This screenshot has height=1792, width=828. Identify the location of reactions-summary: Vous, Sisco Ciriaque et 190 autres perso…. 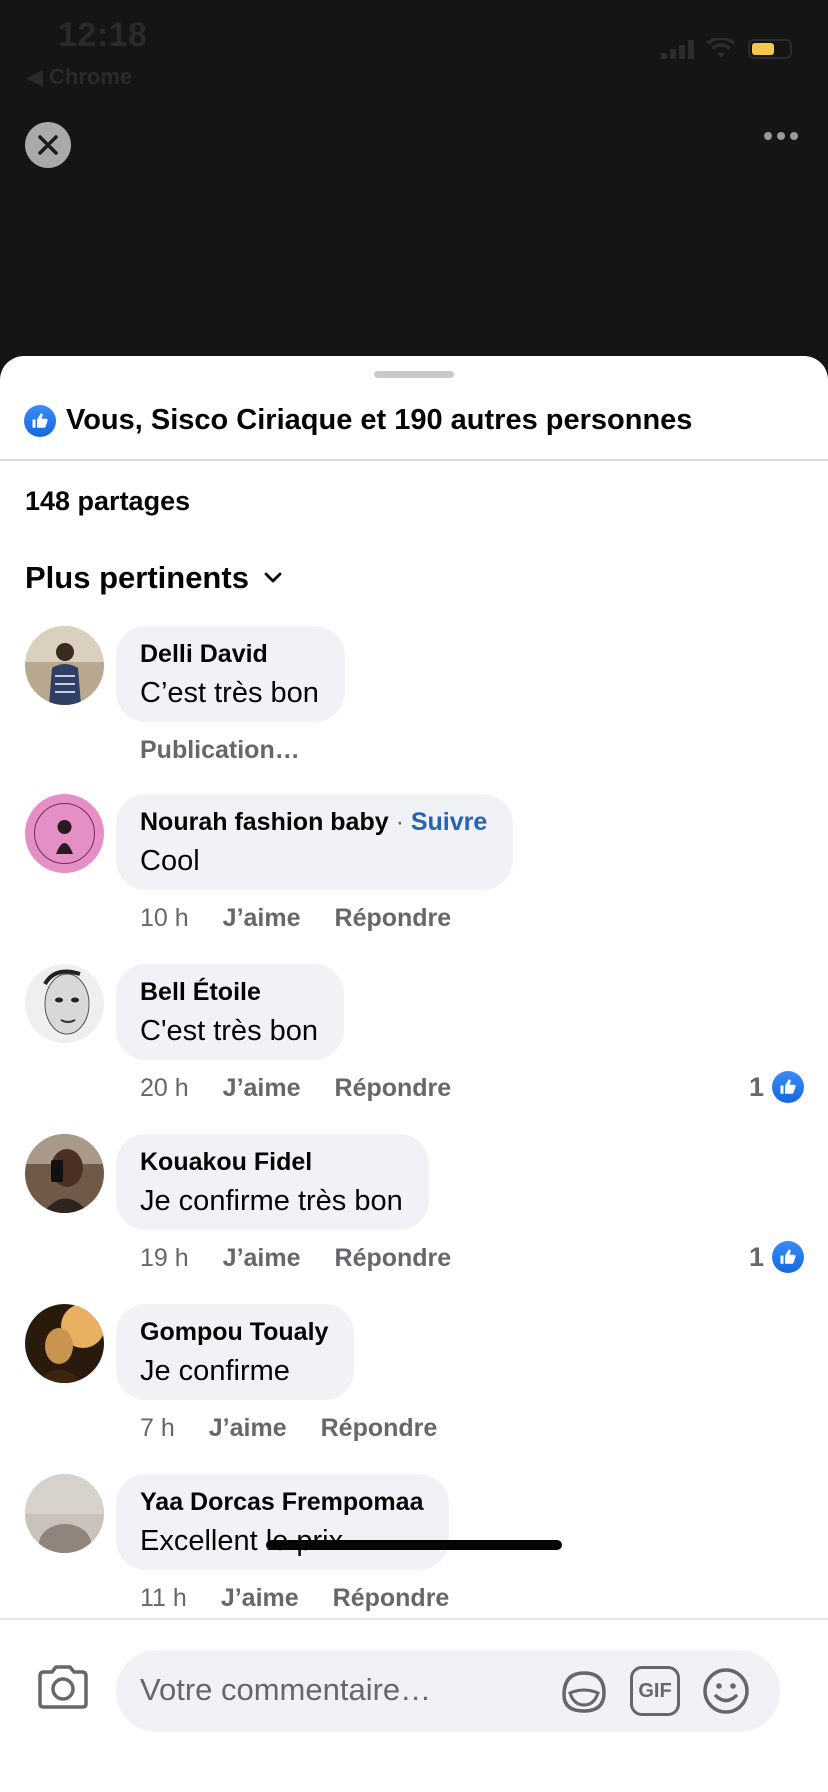
(358, 420).